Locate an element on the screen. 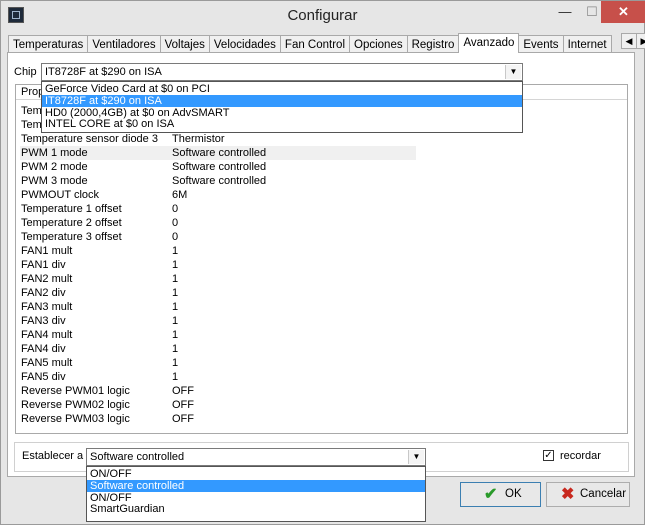 The image size is (645, 525). table-row: Temperature 2 offset 0 is located at coordinates (218, 223).